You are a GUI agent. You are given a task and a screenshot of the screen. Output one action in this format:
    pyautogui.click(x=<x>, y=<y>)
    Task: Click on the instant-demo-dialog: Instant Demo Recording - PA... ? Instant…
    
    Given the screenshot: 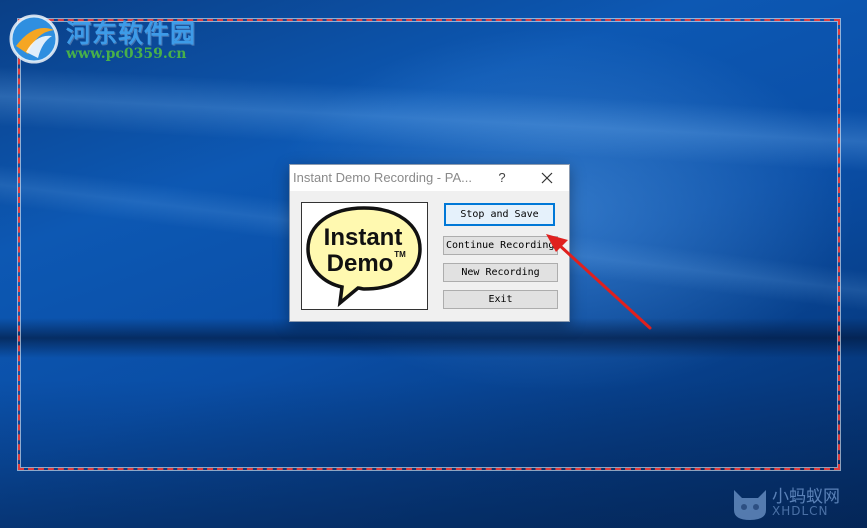 What is the action you would take?
    pyautogui.click(x=429, y=243)
    